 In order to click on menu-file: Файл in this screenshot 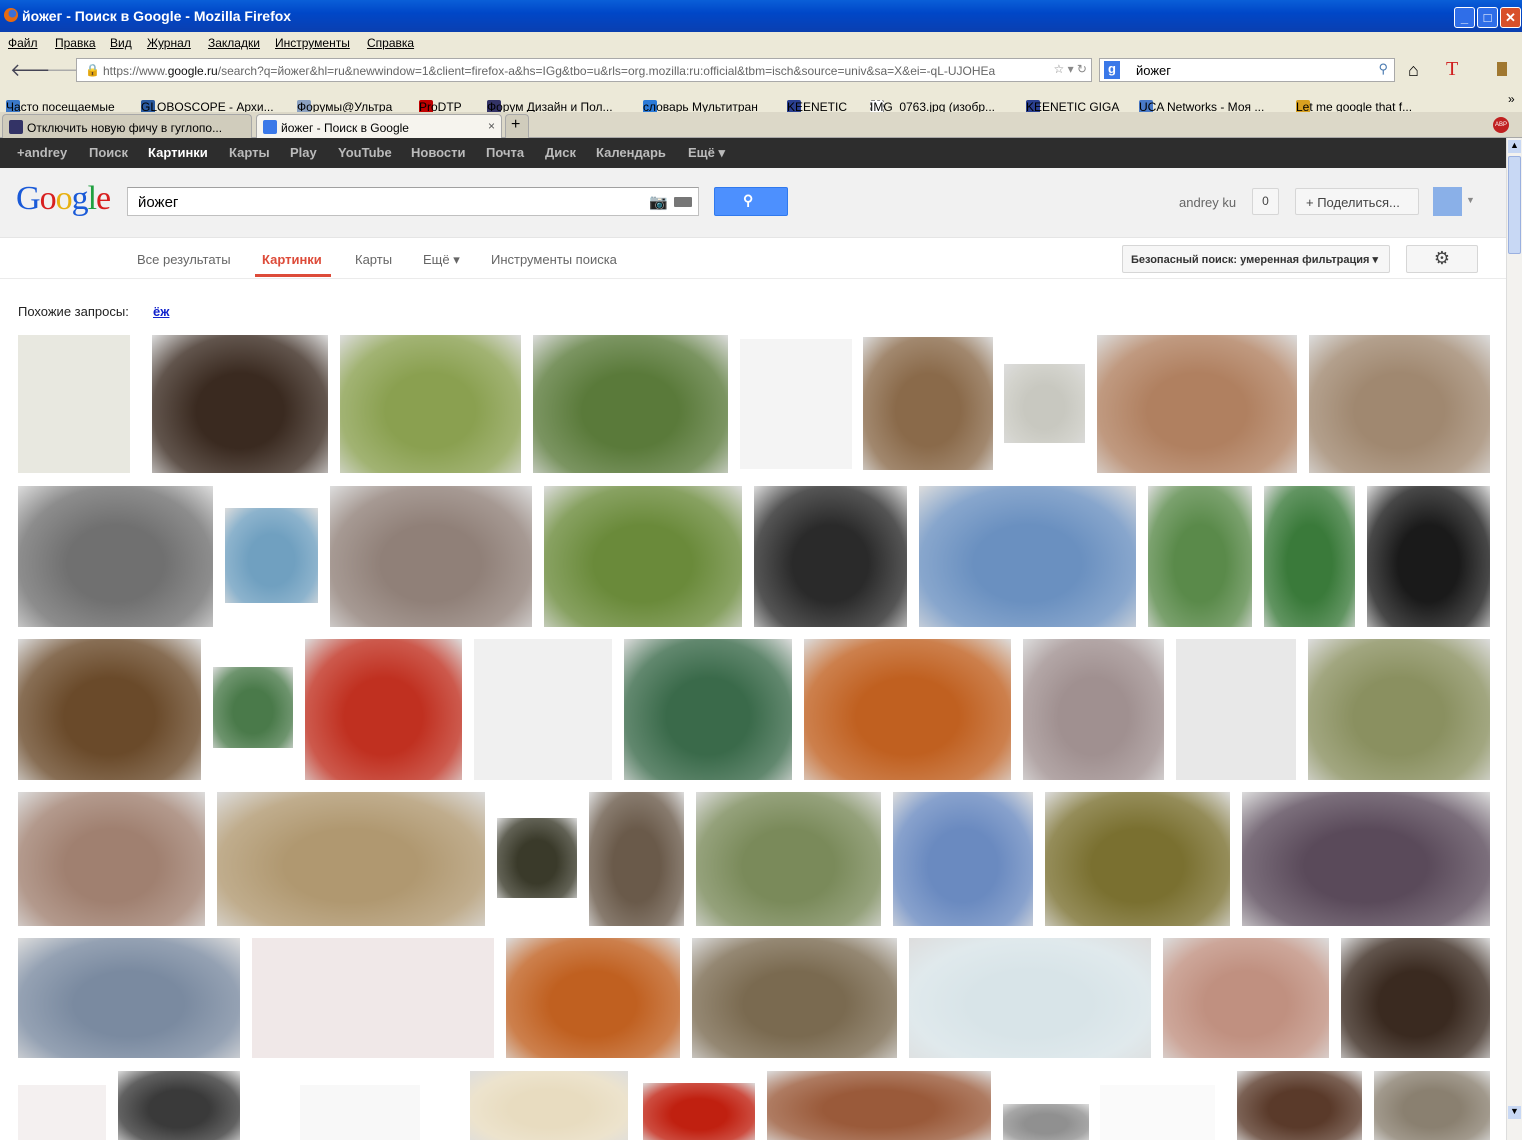, I will do `click(23, 43)`.